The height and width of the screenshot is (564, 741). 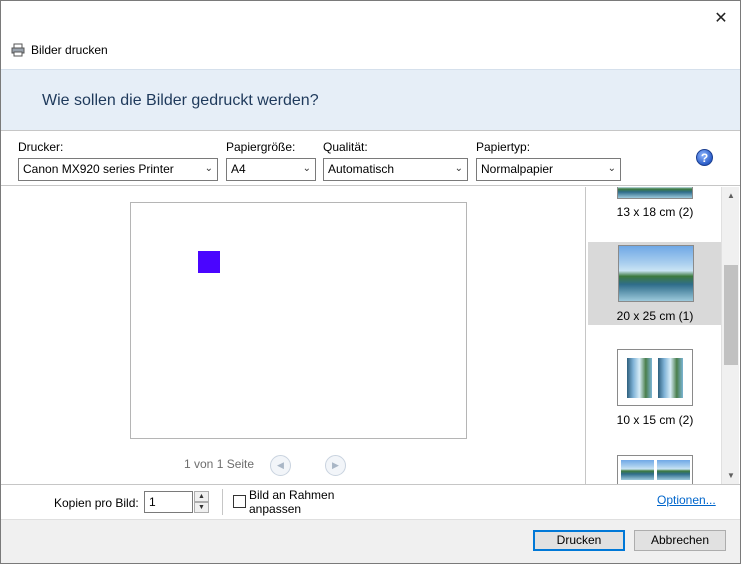 What do you see at coordinates (238, 169) in the screenshot?
I see `paper-size-value: A4` at bounding box center [238, 169].